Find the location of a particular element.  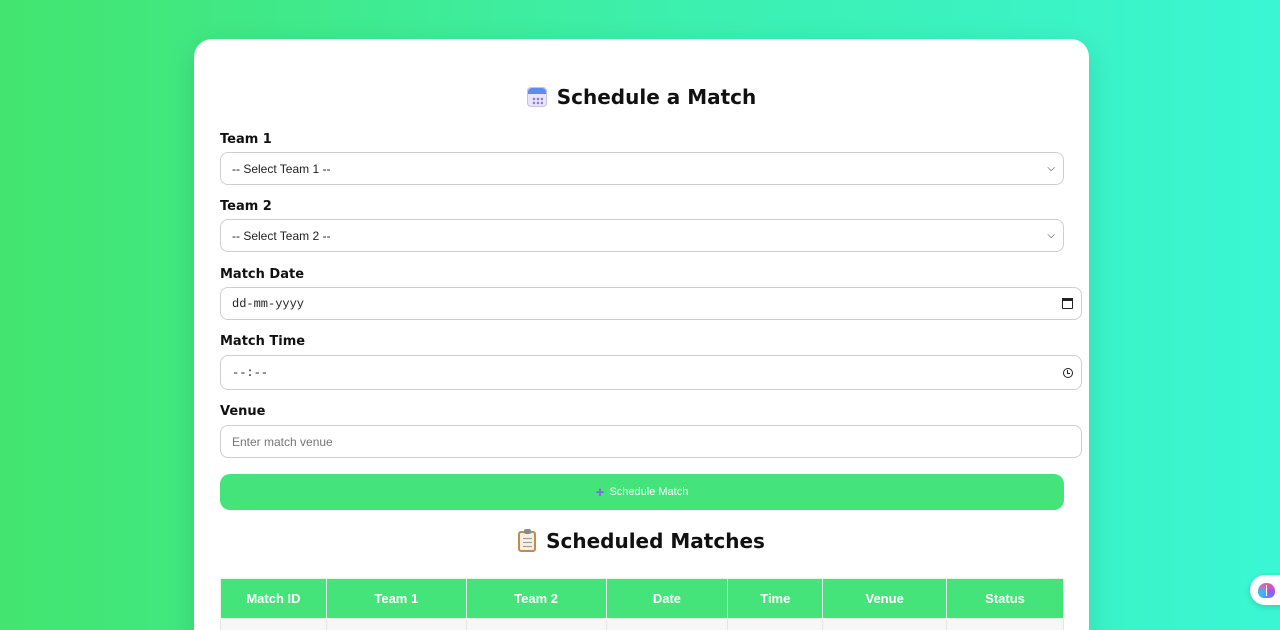

column-header-team2: Team 2 is located at coordinates (536, 598).